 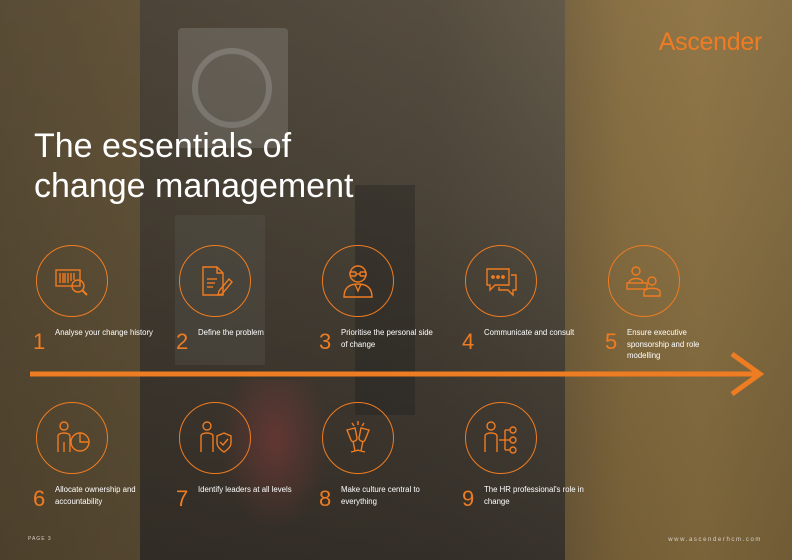 What do you see at coordinates (95, 495) in the screenshot?
I see `step-label: Allocate ownership and accountability` at bounding box center [95, 495].